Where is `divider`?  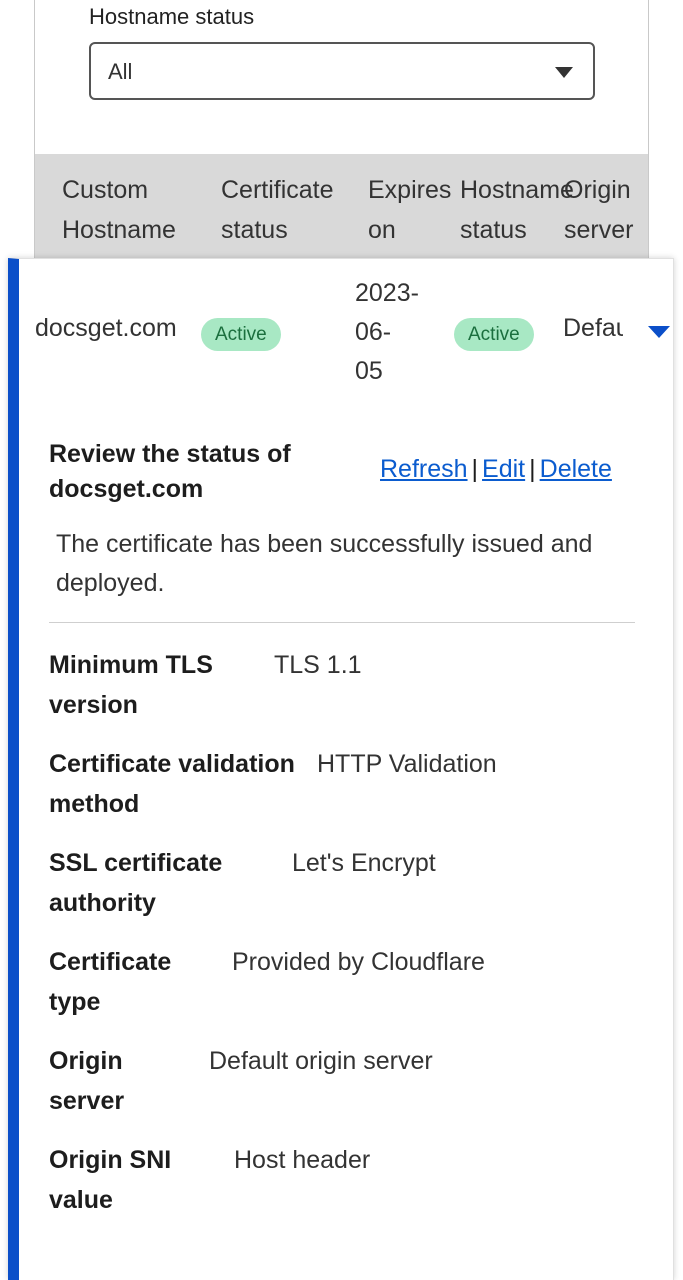 divider is located at coordinates (342, 622).